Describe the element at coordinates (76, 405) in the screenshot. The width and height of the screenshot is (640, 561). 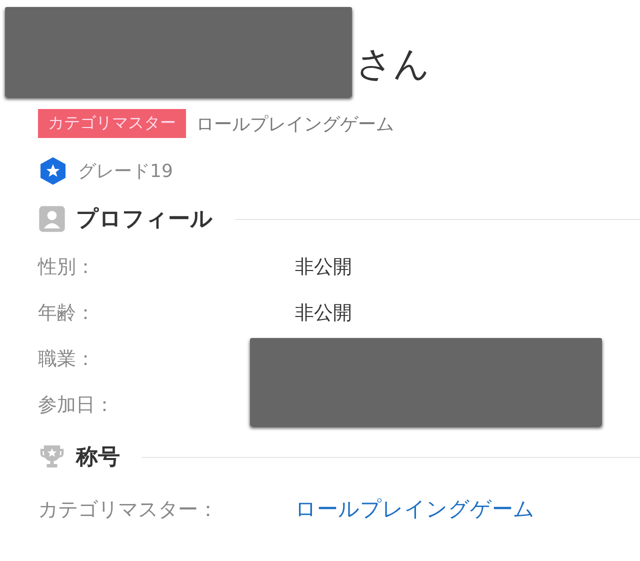
I see `field-label: 参加日：` at that location.